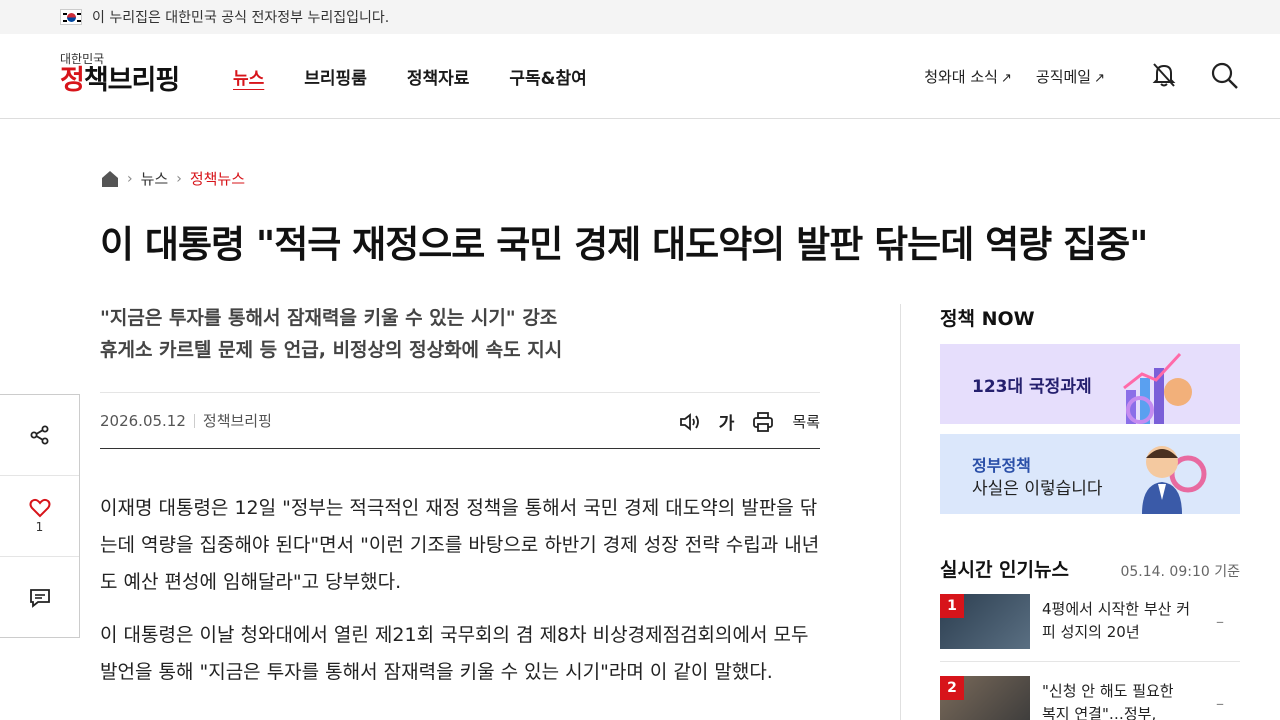 The height and width of the screenshot is (720, 1280). I want to click on article-headline: 이 대통령 "적극 재정으로 국민 경제 대도약의 발판 닦는데 역량 집중", so click(624, 244).